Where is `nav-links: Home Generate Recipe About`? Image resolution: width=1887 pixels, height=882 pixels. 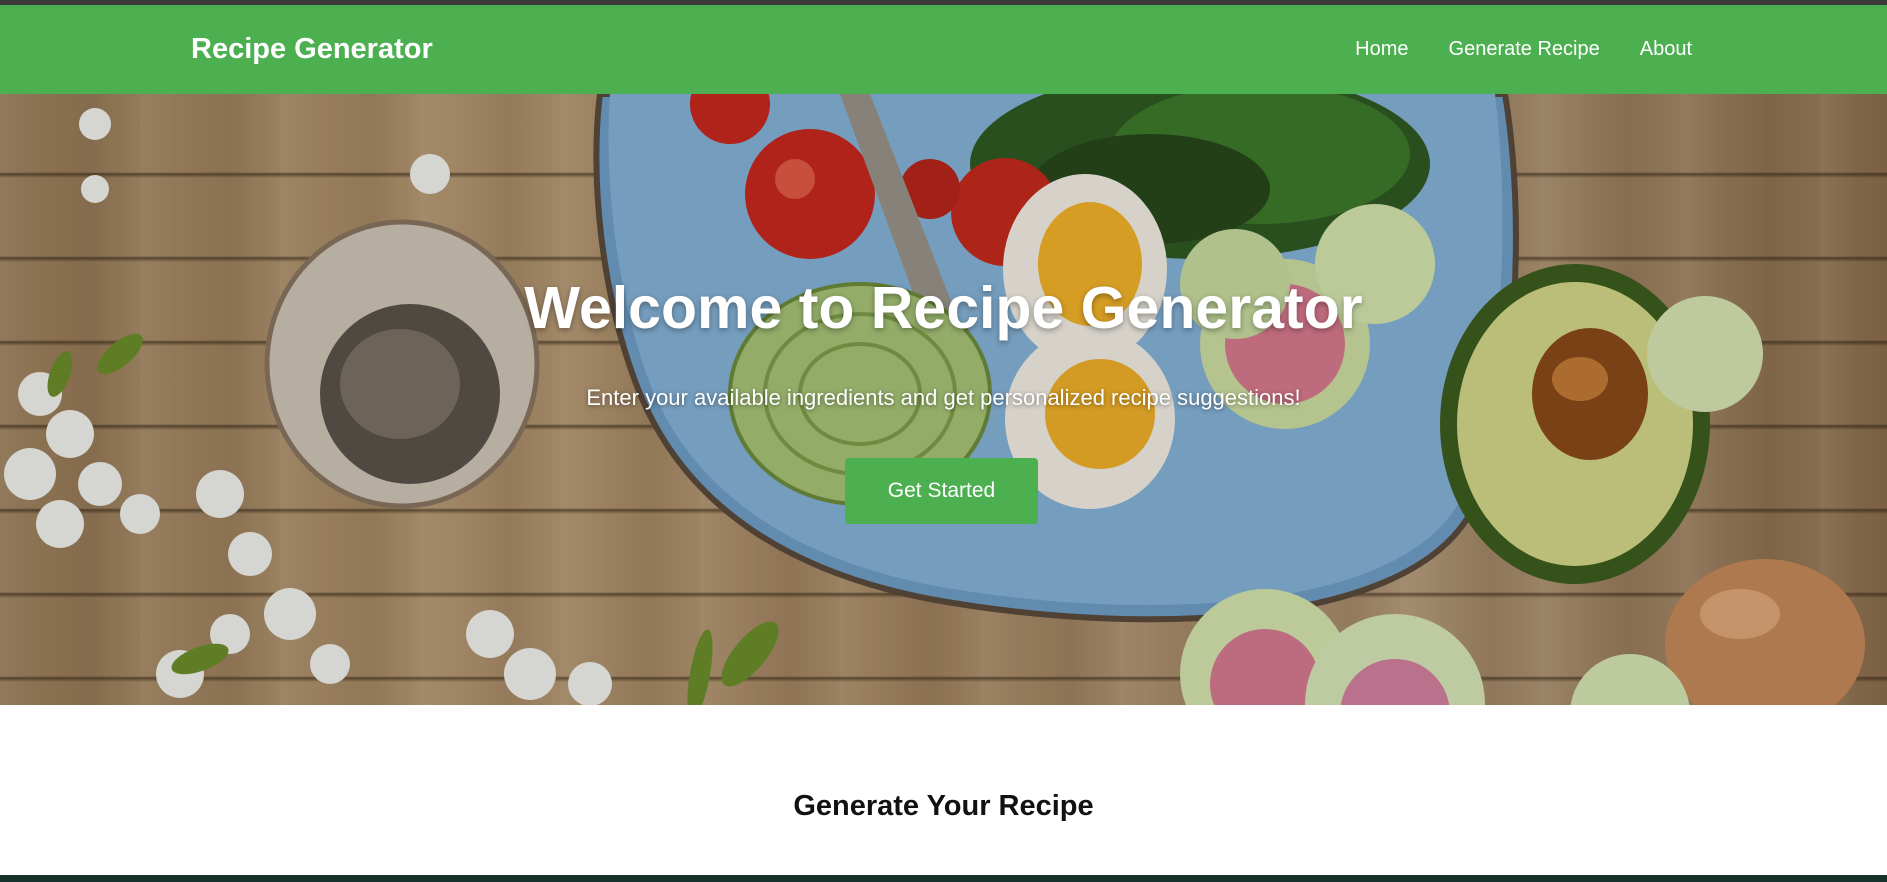
nav-links: Home Generate Recipe About is located at coordinates (1523, 49).